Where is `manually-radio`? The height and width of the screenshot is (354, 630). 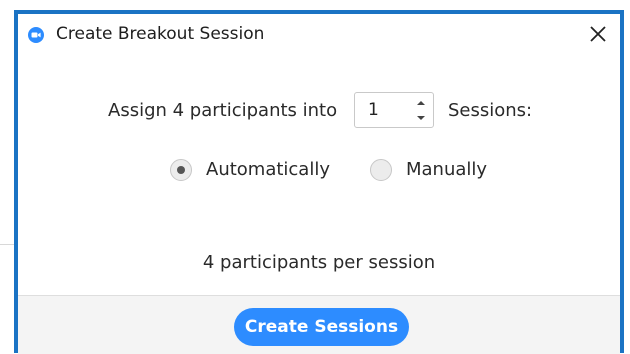 manually-radio is located at coordinates (381, 170).